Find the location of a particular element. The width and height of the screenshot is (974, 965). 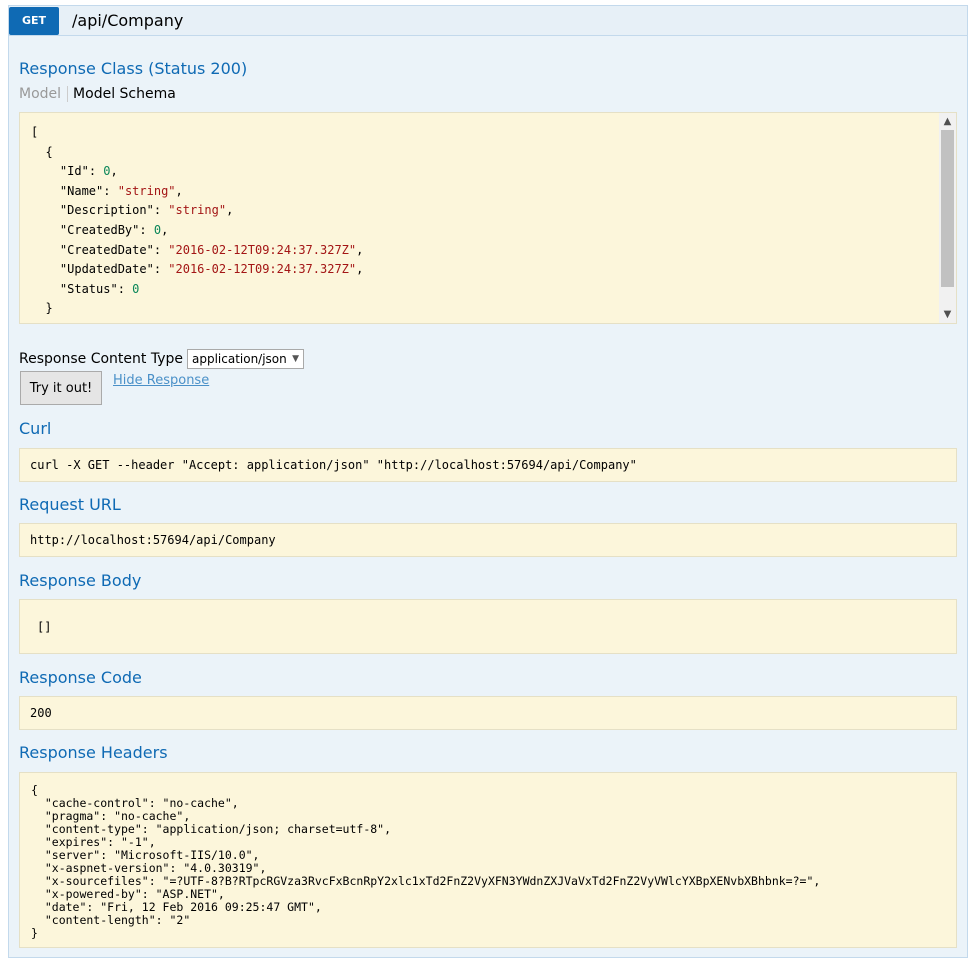

curl-title: Curl is located at coordinates (35, 428).